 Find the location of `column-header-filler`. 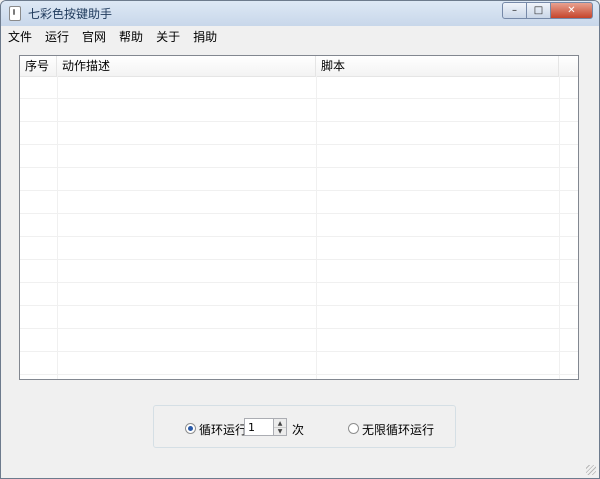

column-header-filler is located at coordinates (568, 66).